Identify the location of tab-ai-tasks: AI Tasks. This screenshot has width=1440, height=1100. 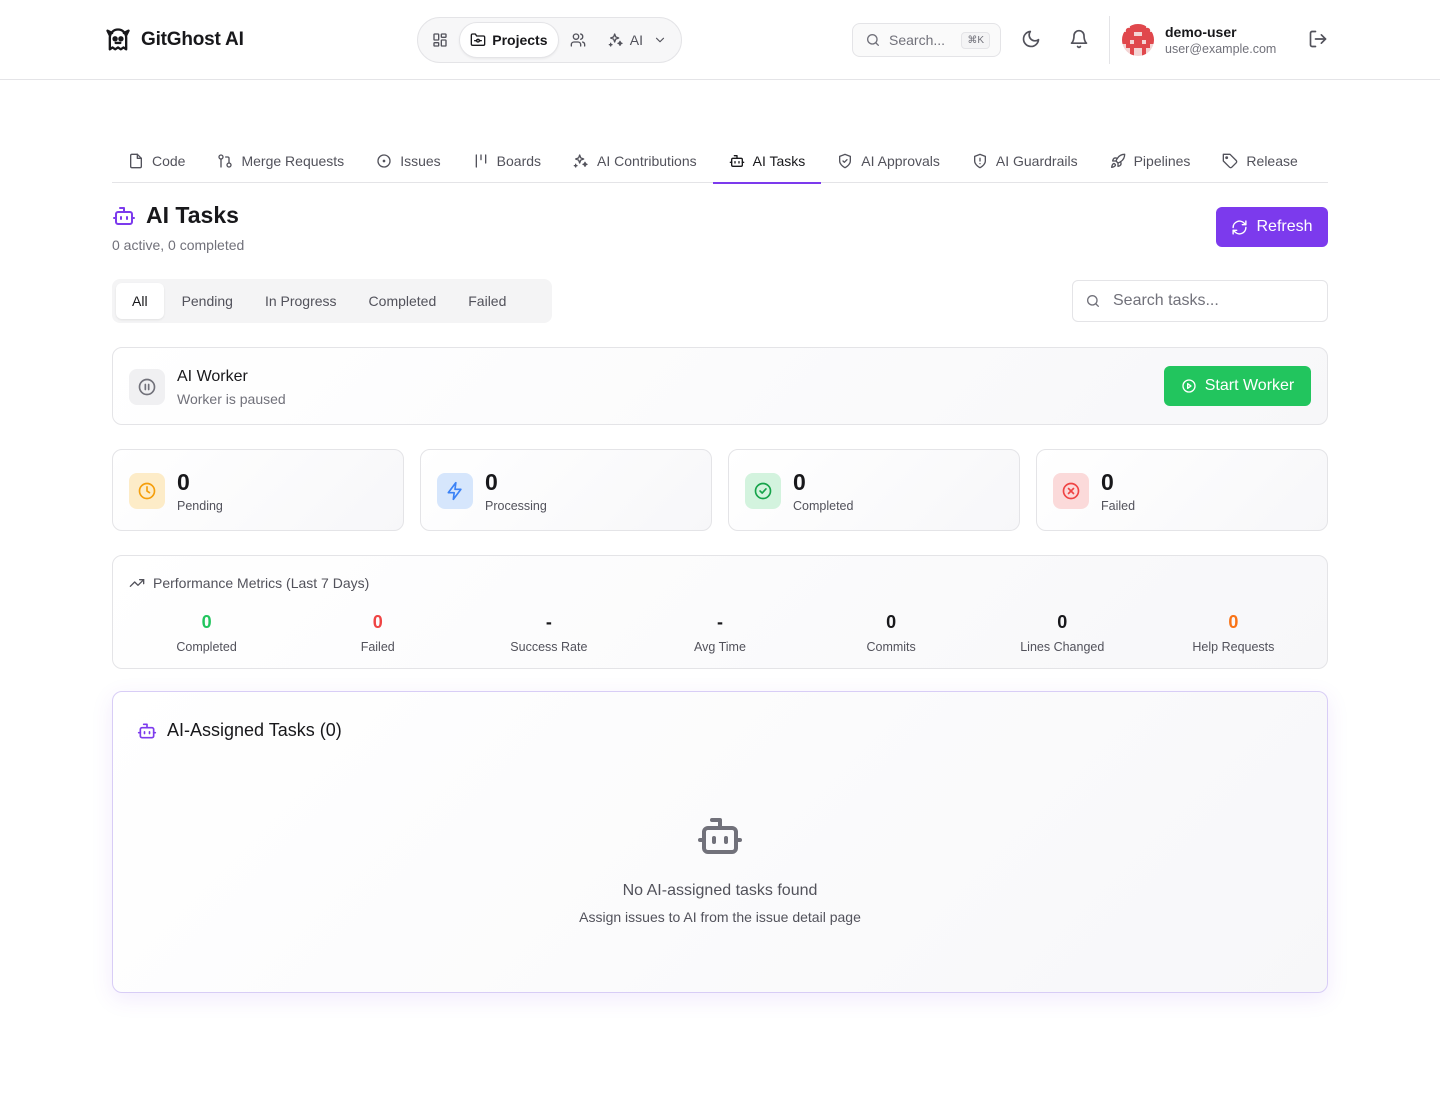
(767, 161).